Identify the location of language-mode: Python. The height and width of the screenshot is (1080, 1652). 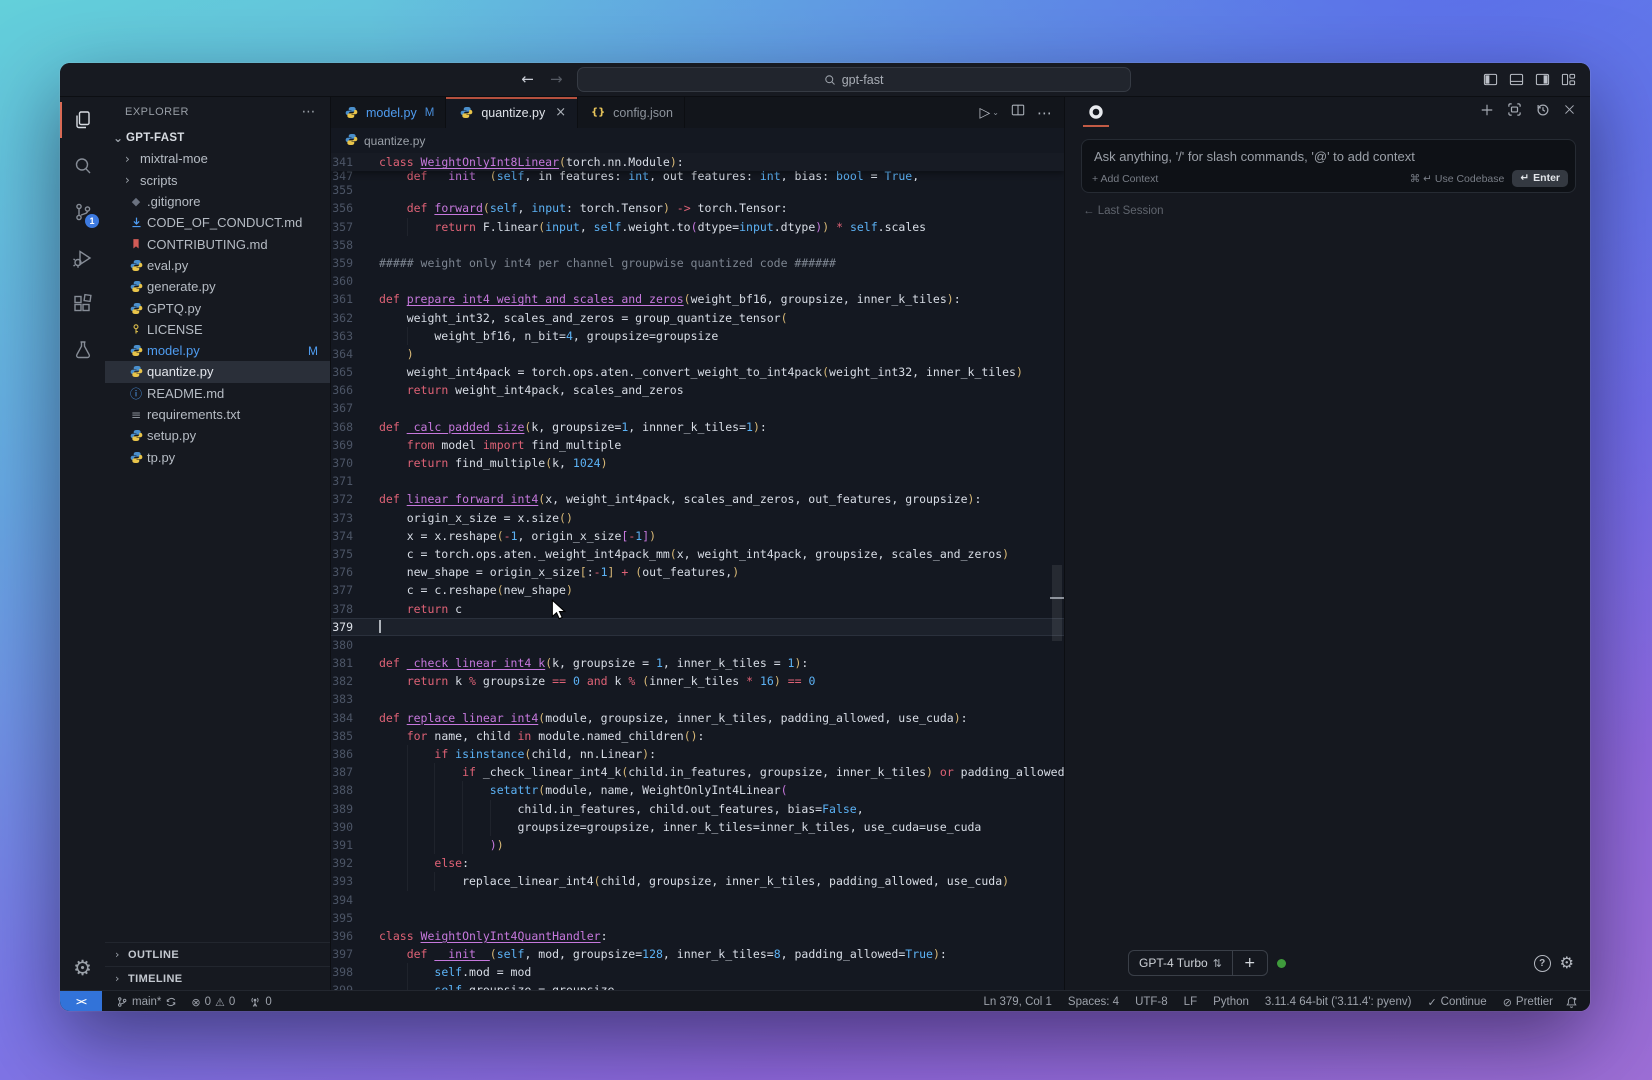
(1231, 1002).